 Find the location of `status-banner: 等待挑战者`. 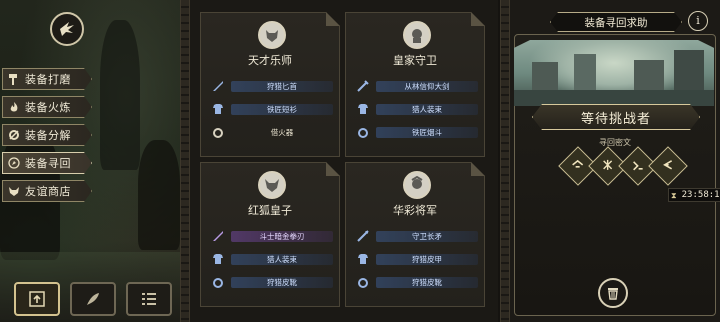

status-banner: 等待挑战者 is located at coordinates (616, 117).